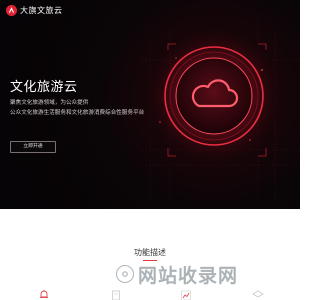 The image size is (320, 300). Describe the element at coordinates (44, 87) in the screenshot. I see `hero-title: 文化旅游云` at that location.